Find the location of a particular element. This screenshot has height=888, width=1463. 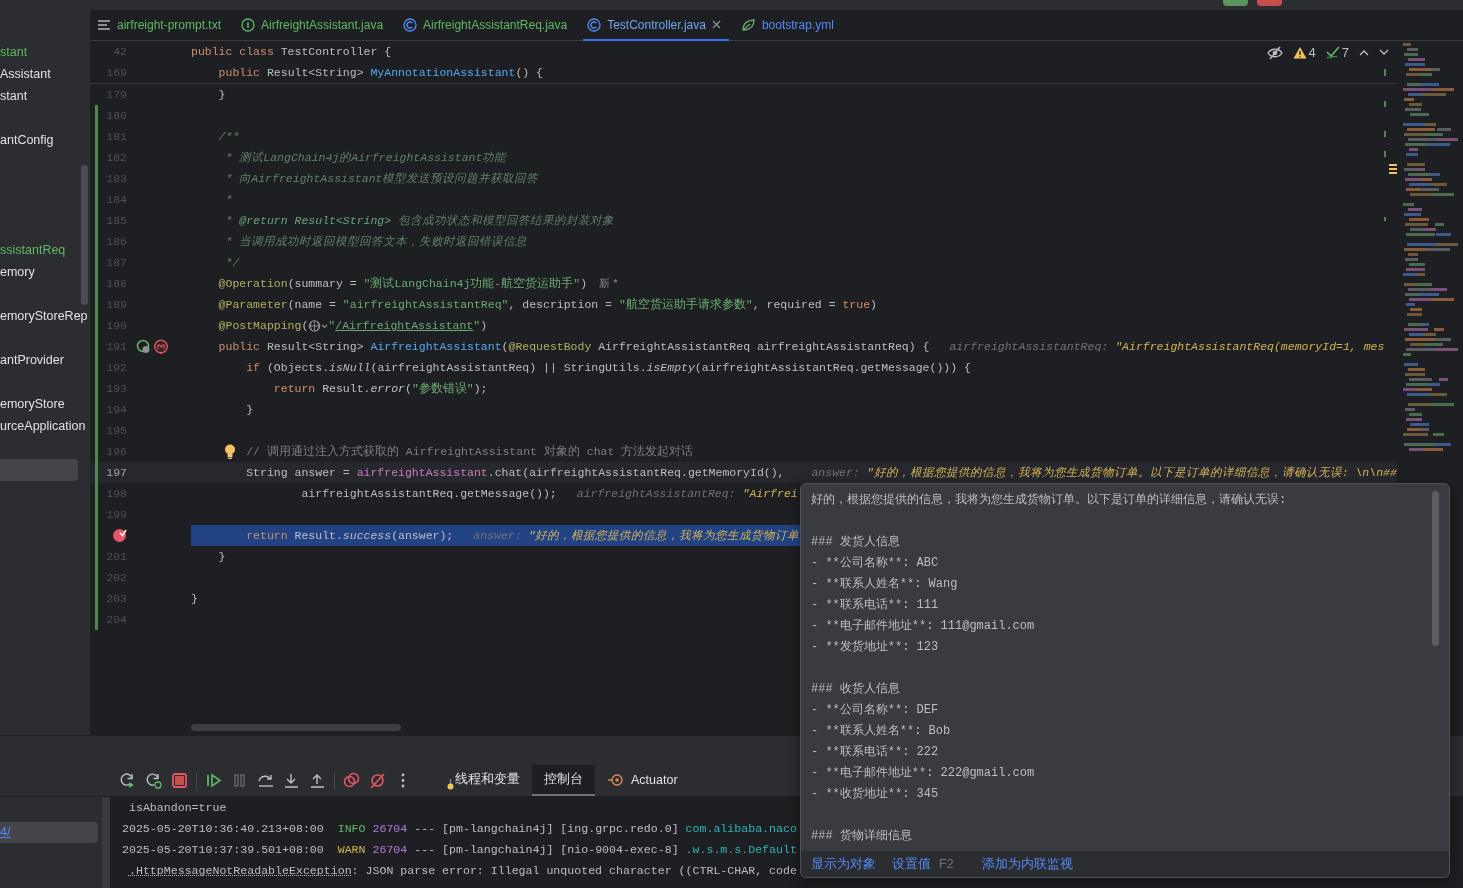

code-text: public Result<String> AirfreightAssistant(@RequestBody AirfreightAssistantReq airfreightAssistantReq) { is located at coordinates (574, 347).